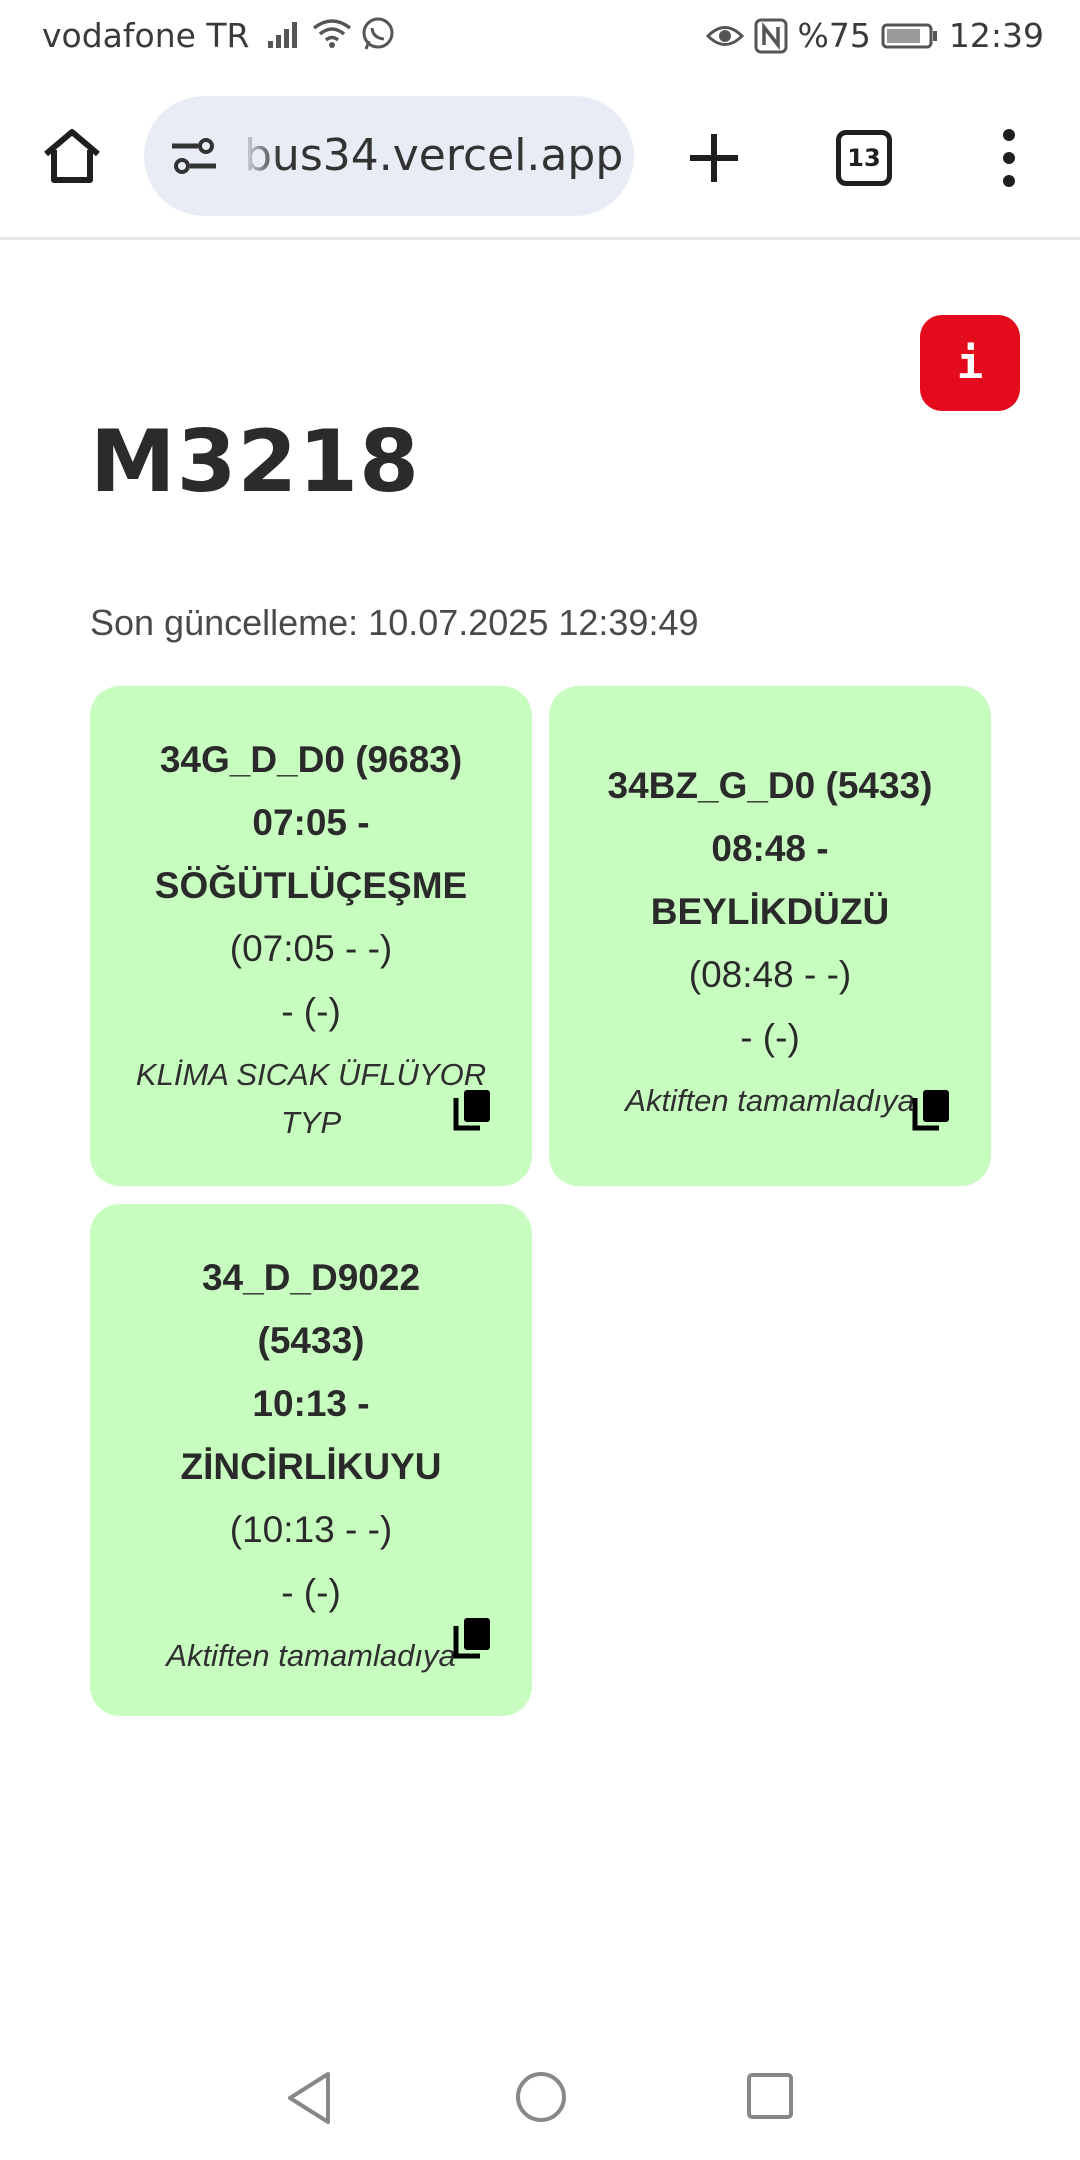 Image resolution: width=1080 pixels, height=2160 pixels. Describe the element at coordinates (771, 36) in the screenshot. I see `nfc-icon` at that location.